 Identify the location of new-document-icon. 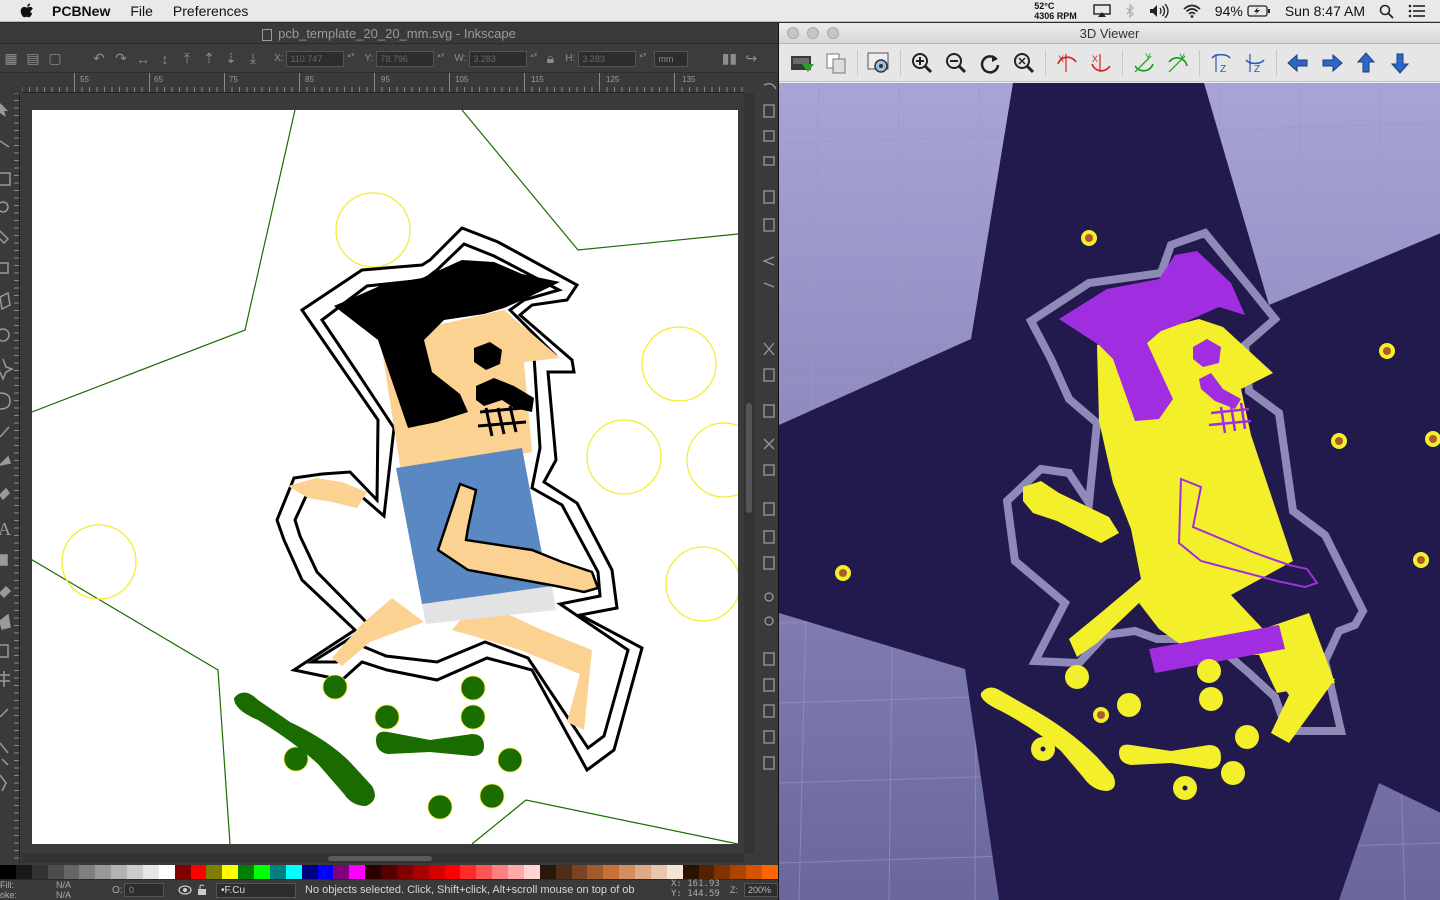
(769, 111).